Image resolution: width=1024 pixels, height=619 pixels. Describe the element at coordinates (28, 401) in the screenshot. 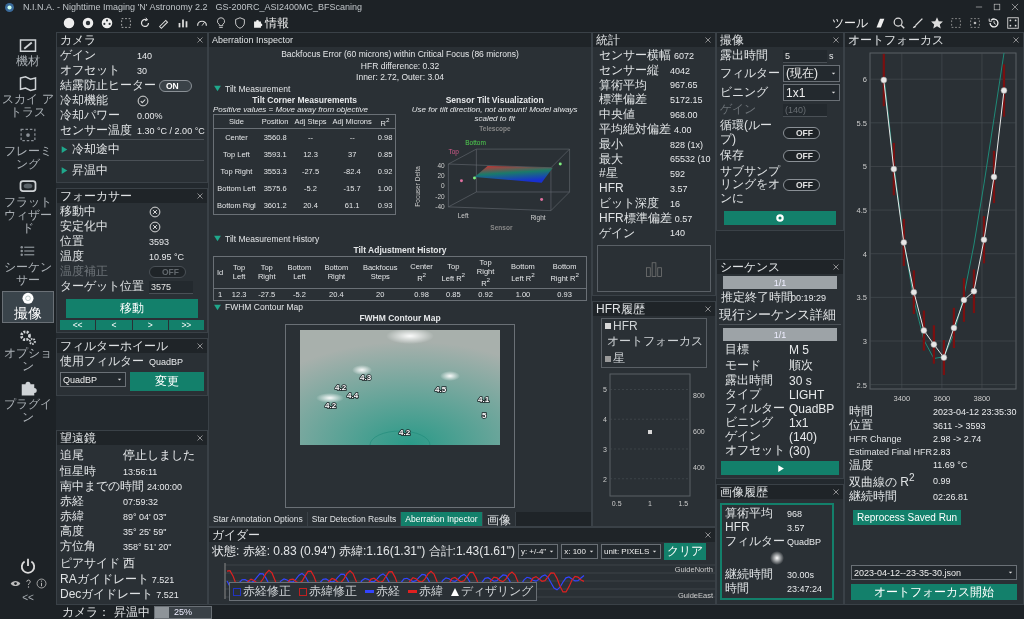

I see `nav-item: プラグイン` at that location.